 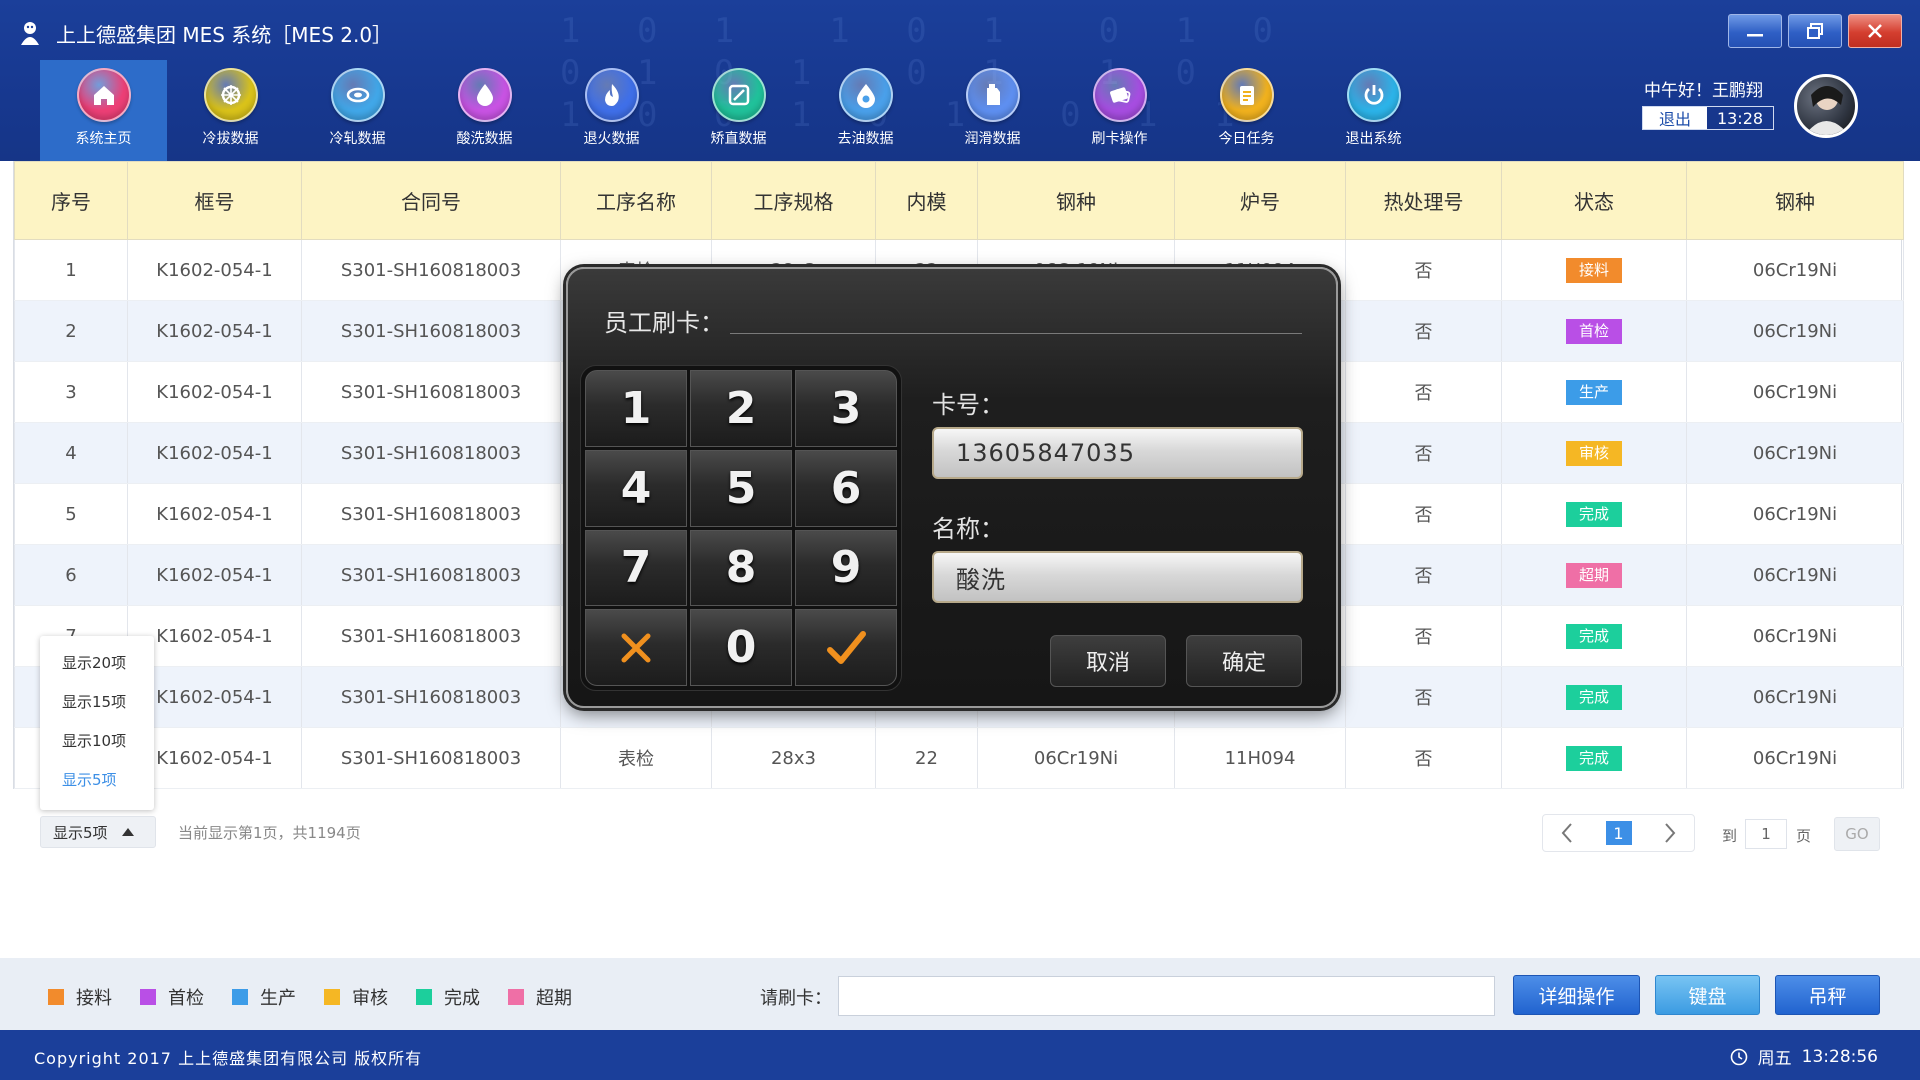 What do you see at coordinates (1755, 31) in the screenshot?
I see `minimize-button` at bounding box center [1755, 31].